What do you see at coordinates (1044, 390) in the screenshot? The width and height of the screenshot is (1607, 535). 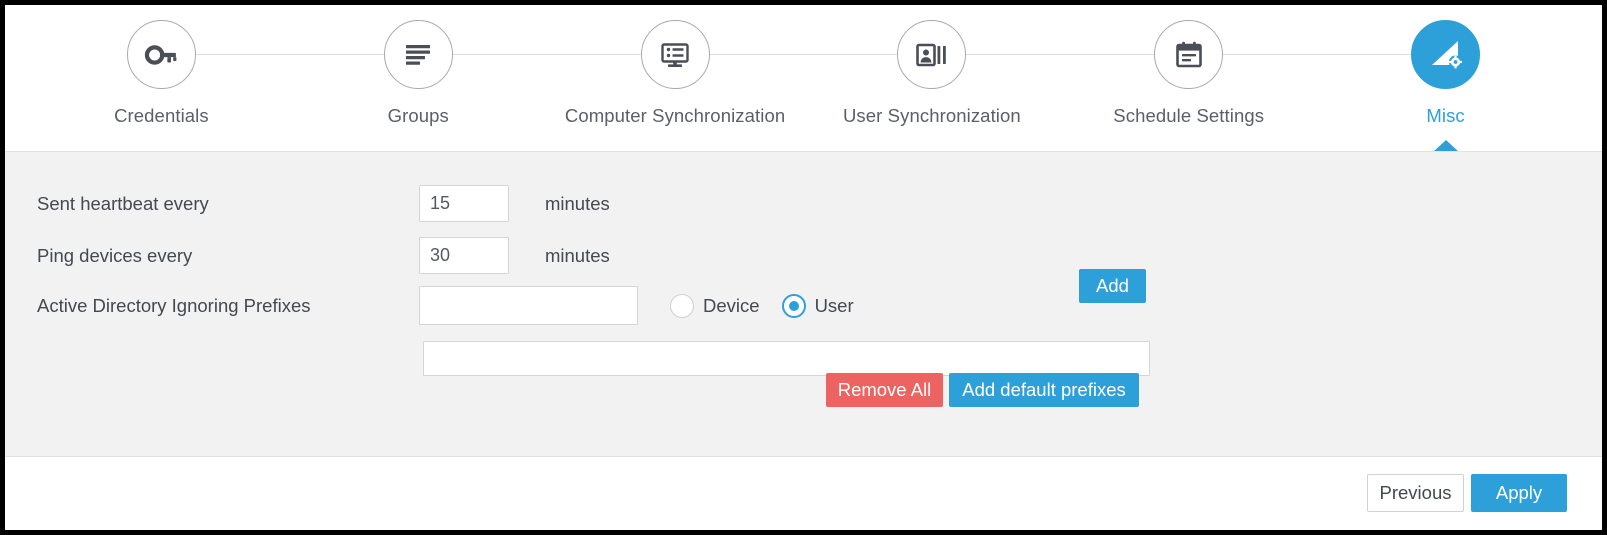 I see `add-default-prefixes-button: Add default prefixes` at bounding box center [1044, 390].